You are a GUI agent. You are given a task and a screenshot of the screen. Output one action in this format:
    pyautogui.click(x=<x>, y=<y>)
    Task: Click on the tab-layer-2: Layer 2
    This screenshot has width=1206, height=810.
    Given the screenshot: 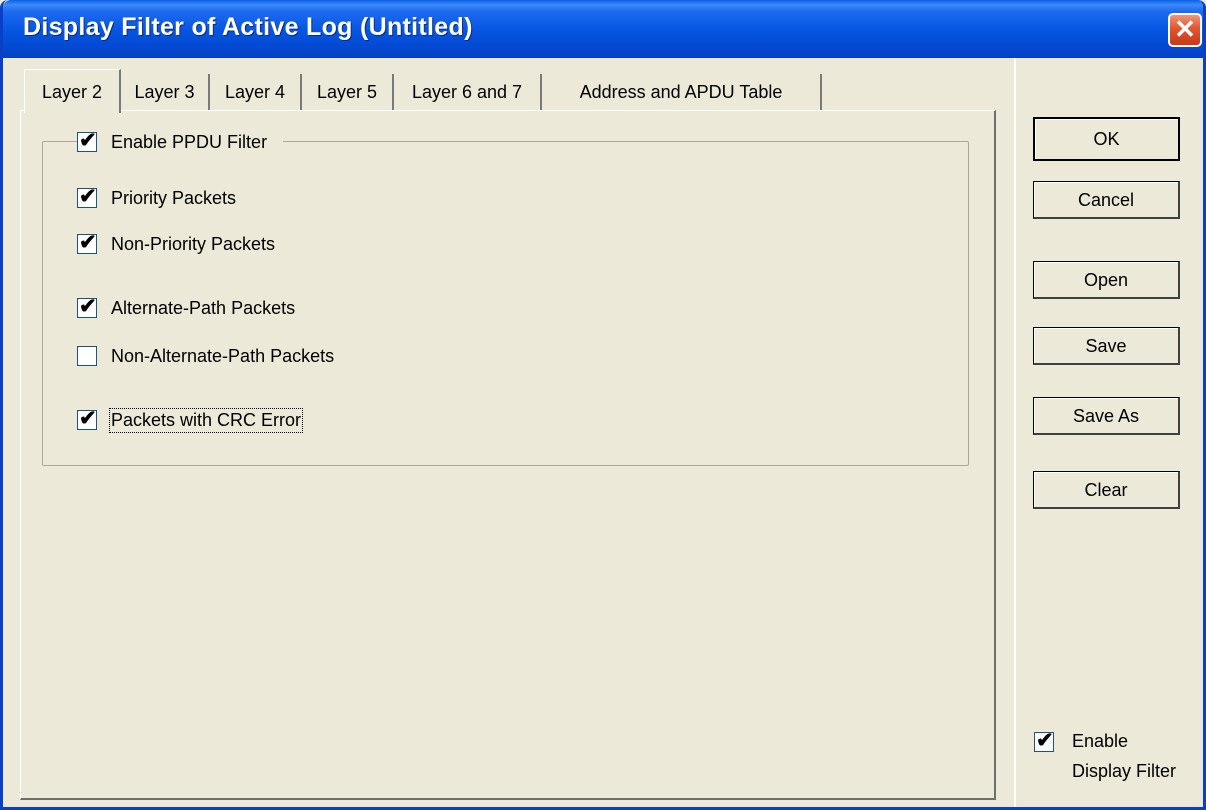 What is the action you would take?
    pyautogui.click(x=72, y=91)
    